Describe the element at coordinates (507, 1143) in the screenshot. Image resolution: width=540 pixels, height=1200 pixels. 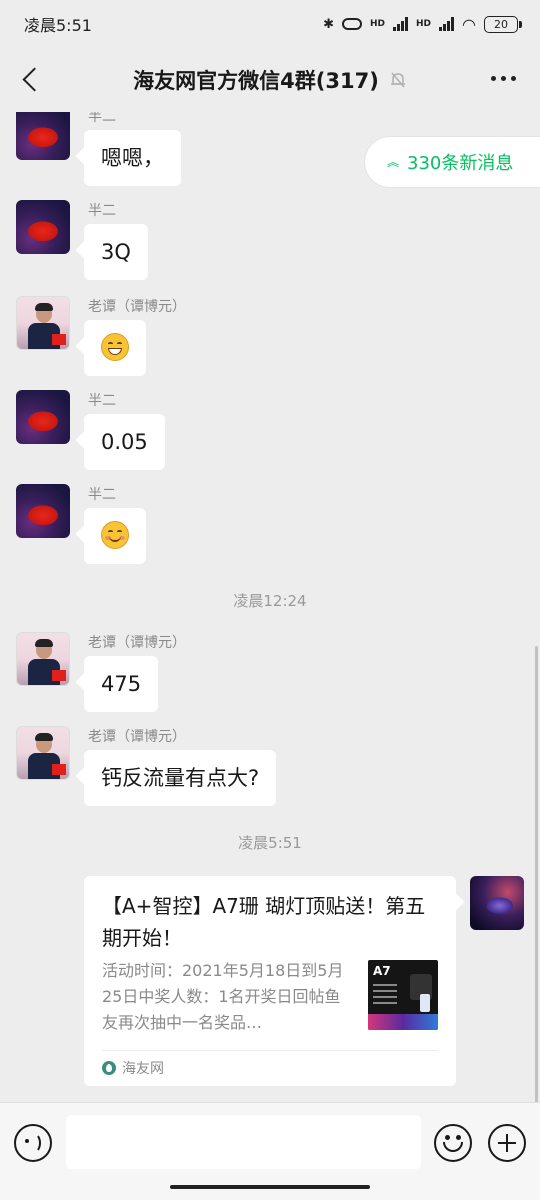
I see `more-actions-plus-icon` at that location.